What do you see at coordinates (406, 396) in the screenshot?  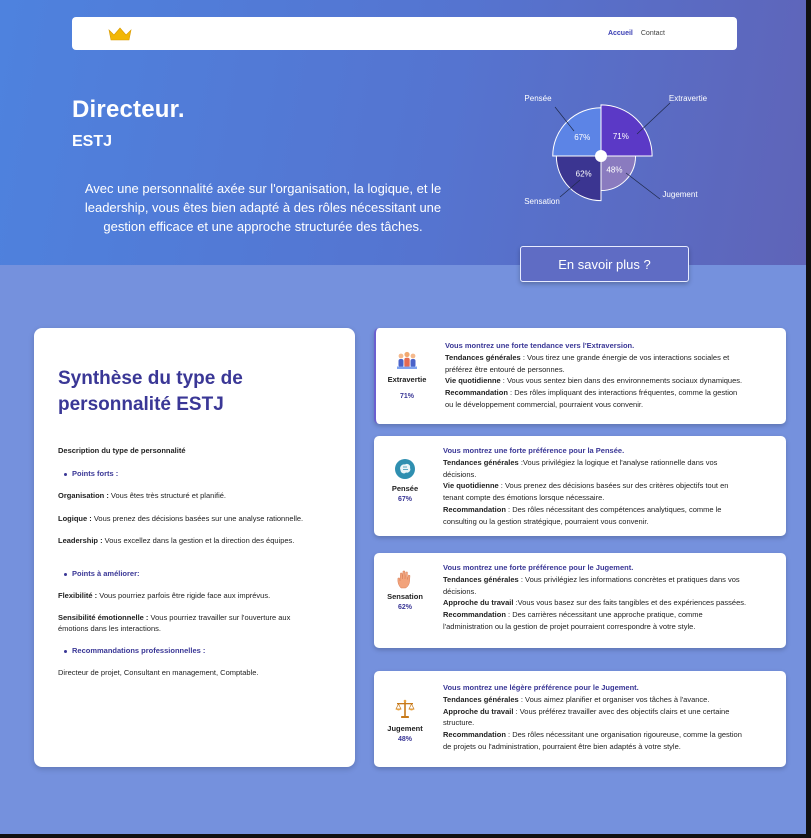 I see `trait-percent: 71%` at bounding box center [406, 396].